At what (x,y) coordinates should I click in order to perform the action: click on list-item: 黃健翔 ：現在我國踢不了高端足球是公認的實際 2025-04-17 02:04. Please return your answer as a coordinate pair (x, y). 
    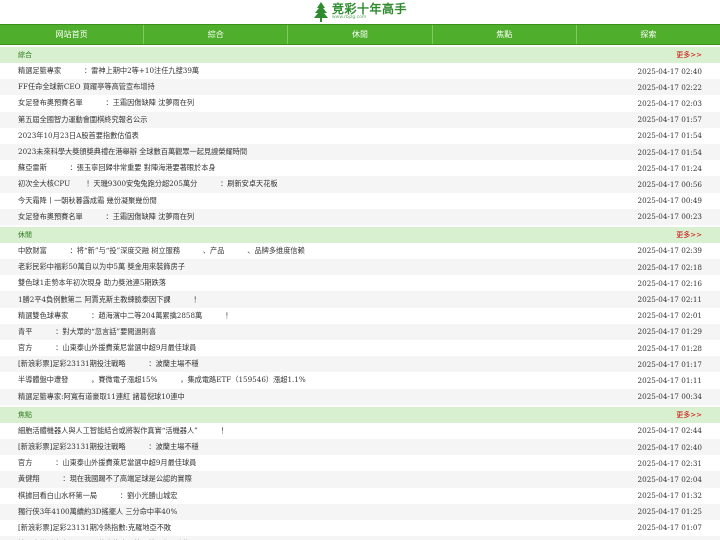
    Looking at the image, I should click on (360, 479).